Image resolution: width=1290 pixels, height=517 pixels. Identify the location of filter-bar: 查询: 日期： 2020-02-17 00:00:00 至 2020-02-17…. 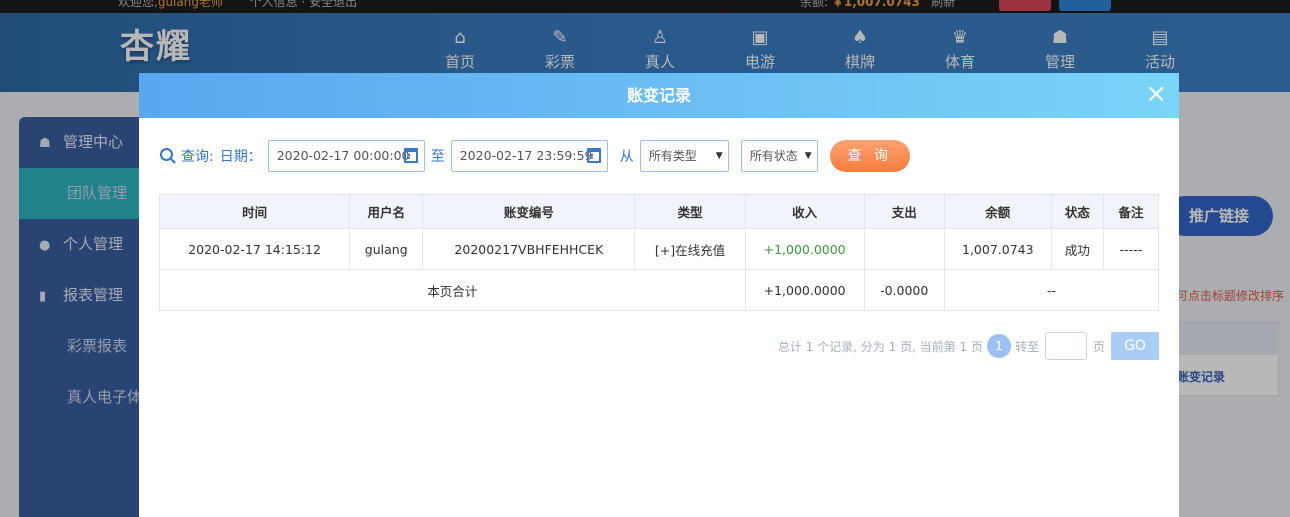
(534, 156).